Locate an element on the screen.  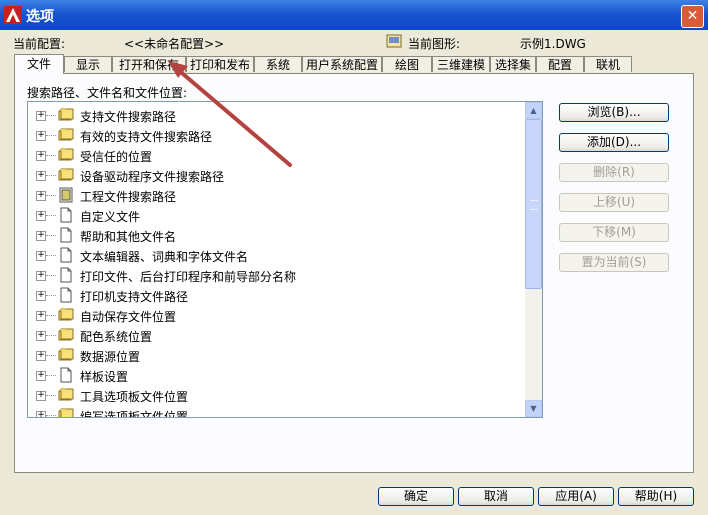
tree-item: + 配色系统位置 is located at coordinates (275, 335).